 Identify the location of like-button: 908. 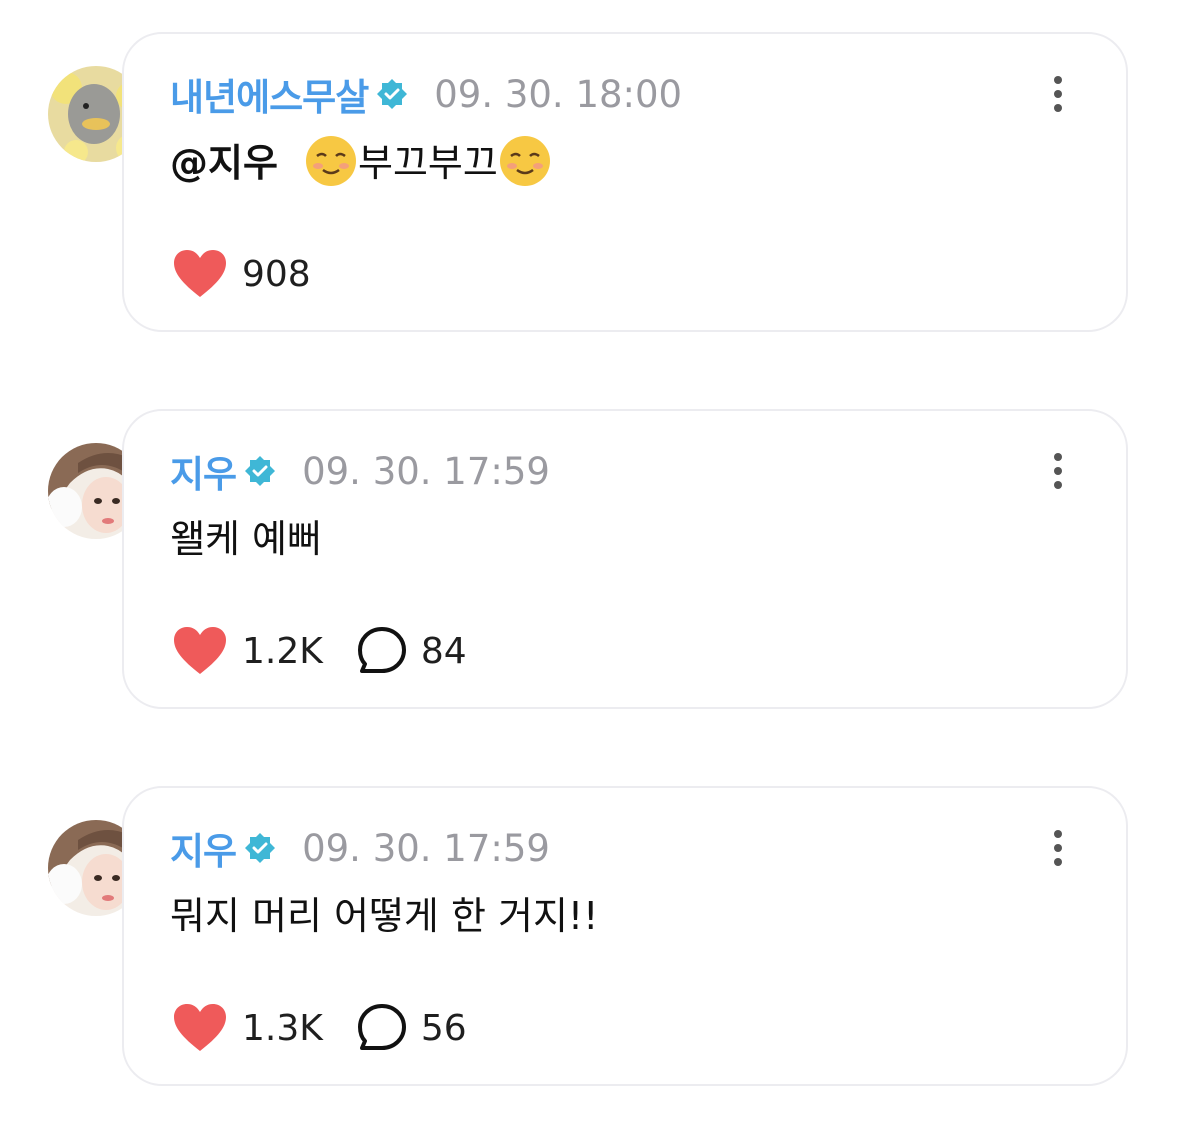
(241, 274).